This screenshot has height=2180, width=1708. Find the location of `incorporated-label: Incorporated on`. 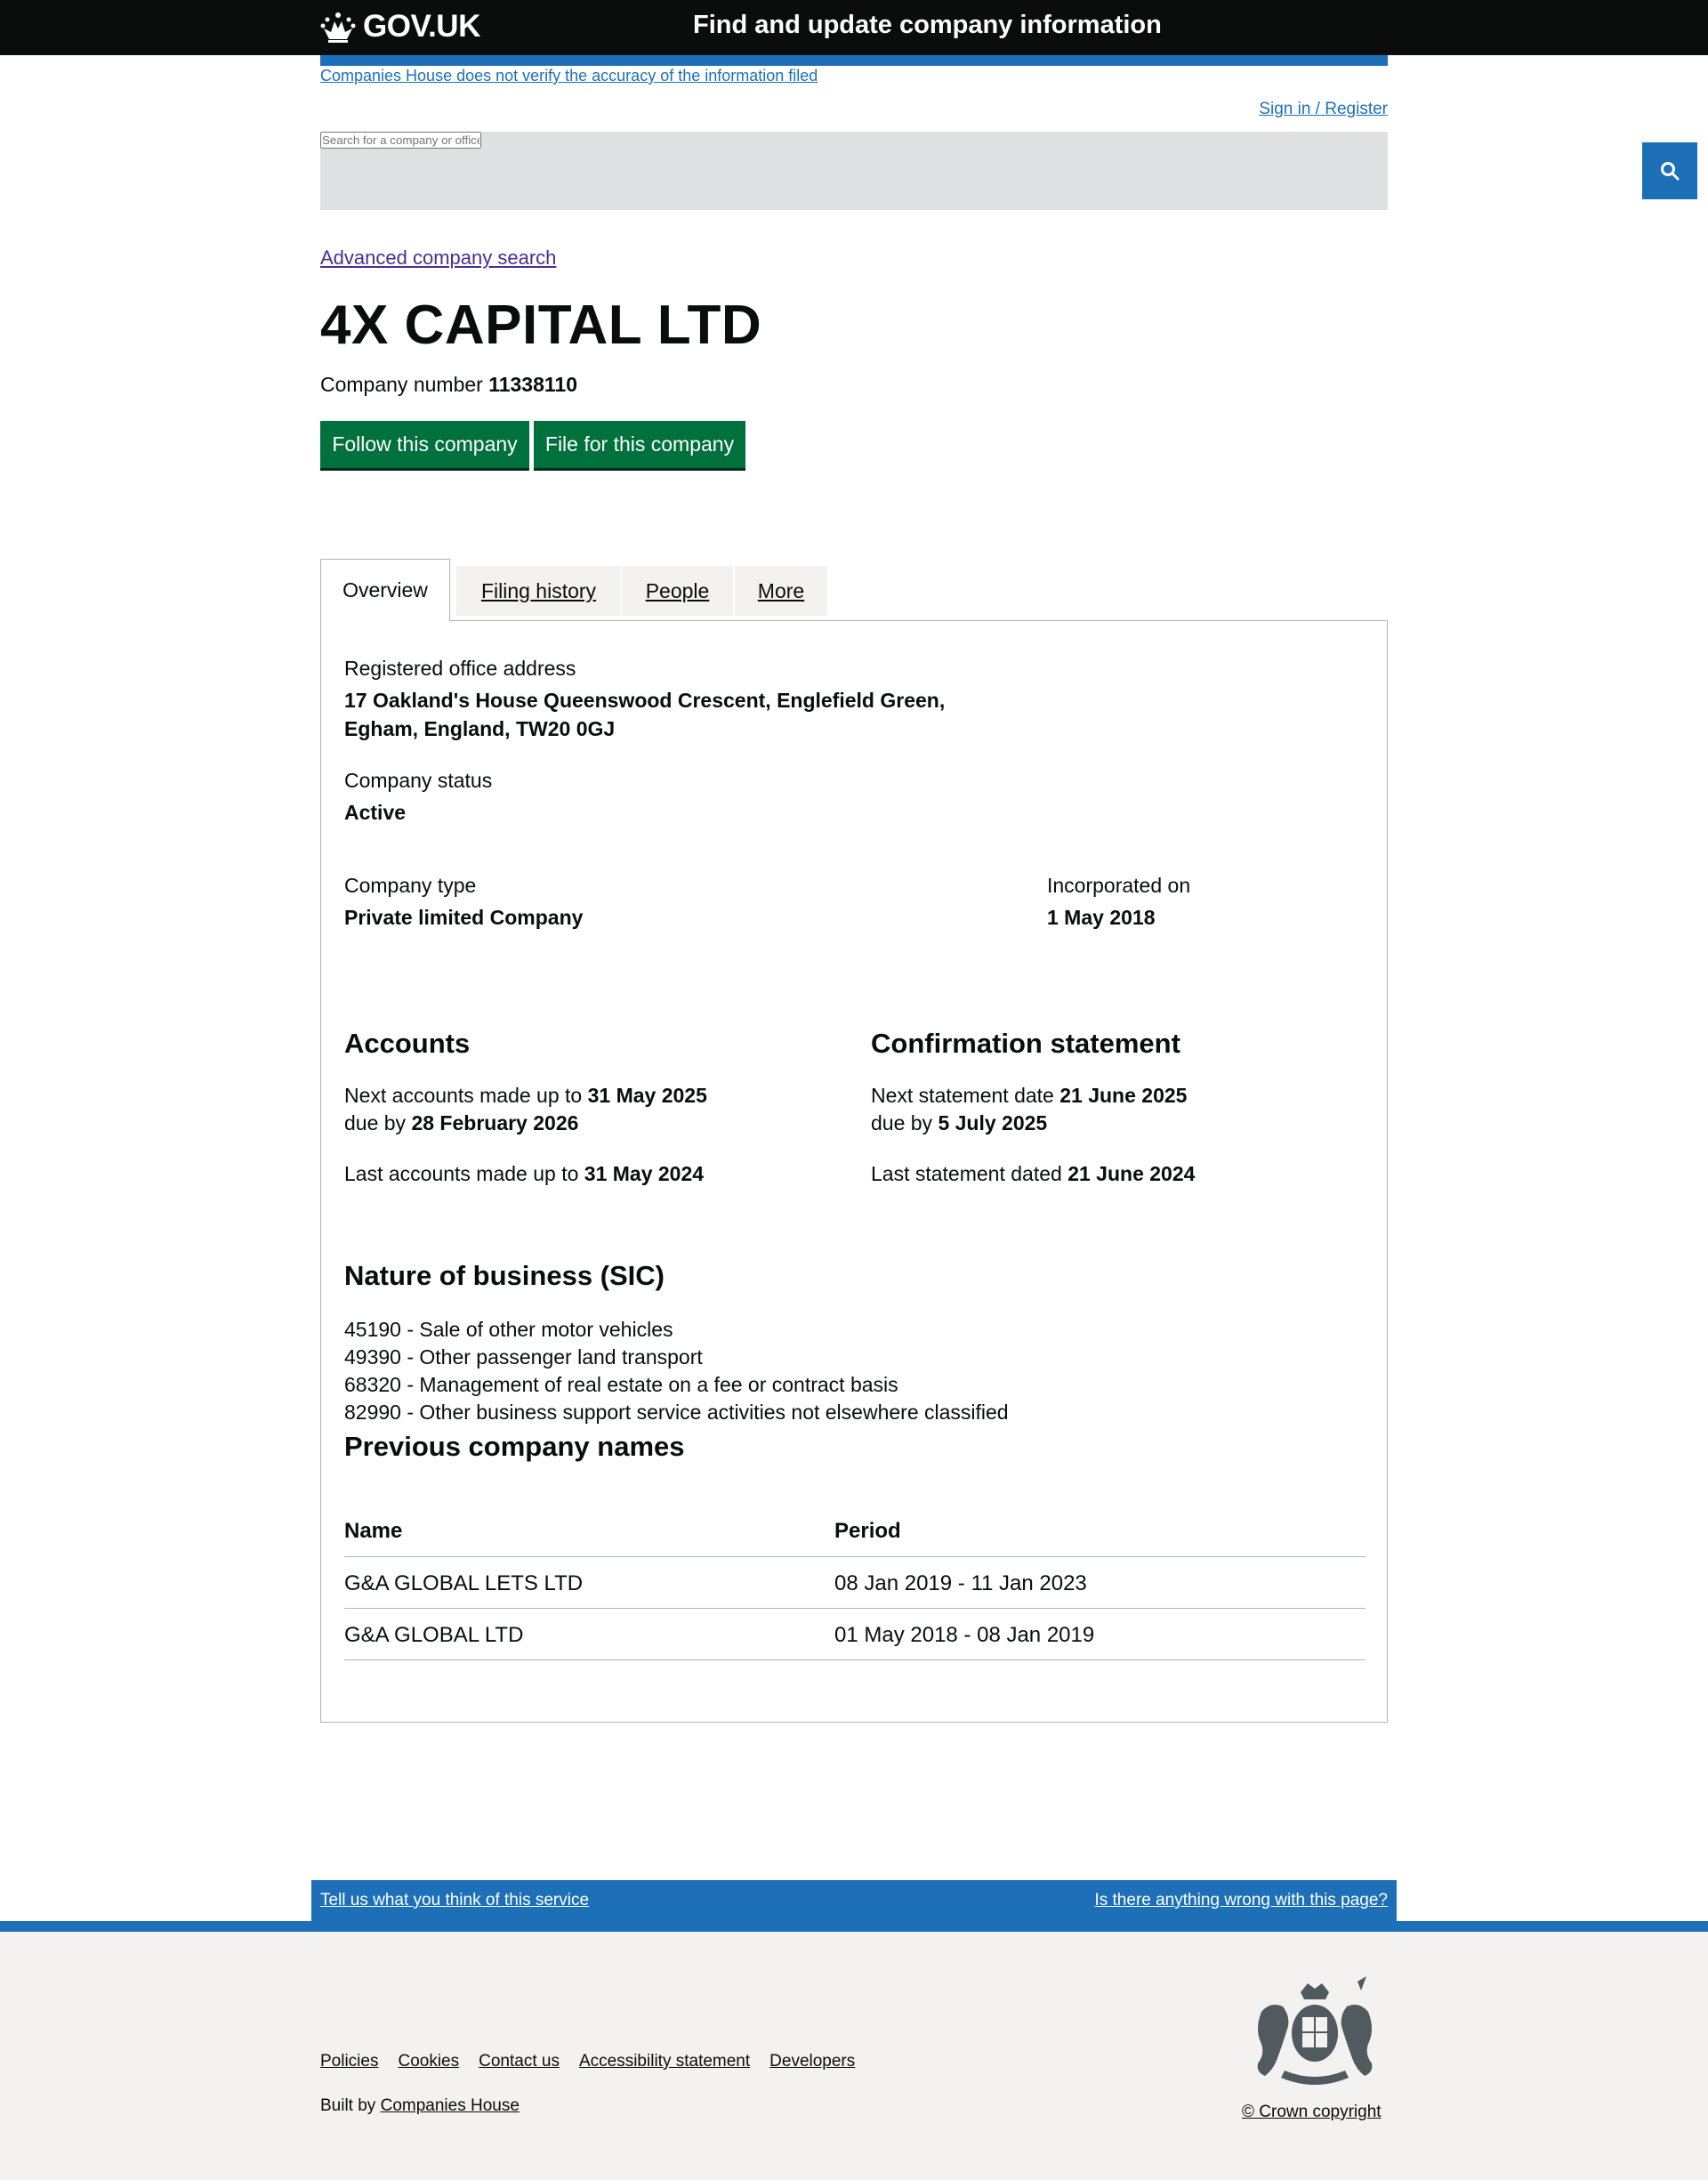

incorporated-label: Incorporated on is located at coordinates (1119, 885).